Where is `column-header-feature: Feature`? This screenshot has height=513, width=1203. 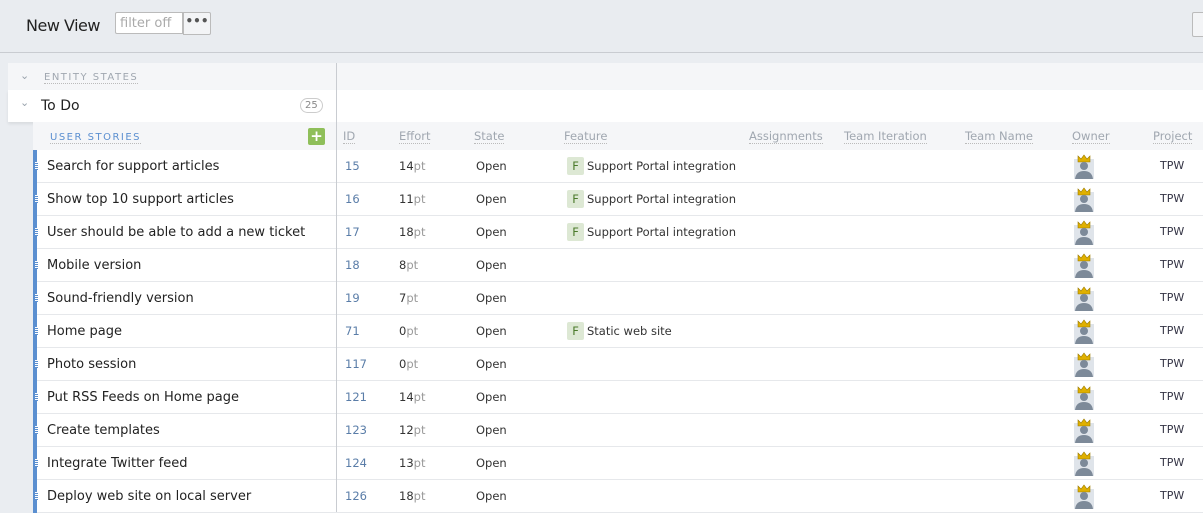 column-header-feature: Feature is located at coordinates (586, 137).